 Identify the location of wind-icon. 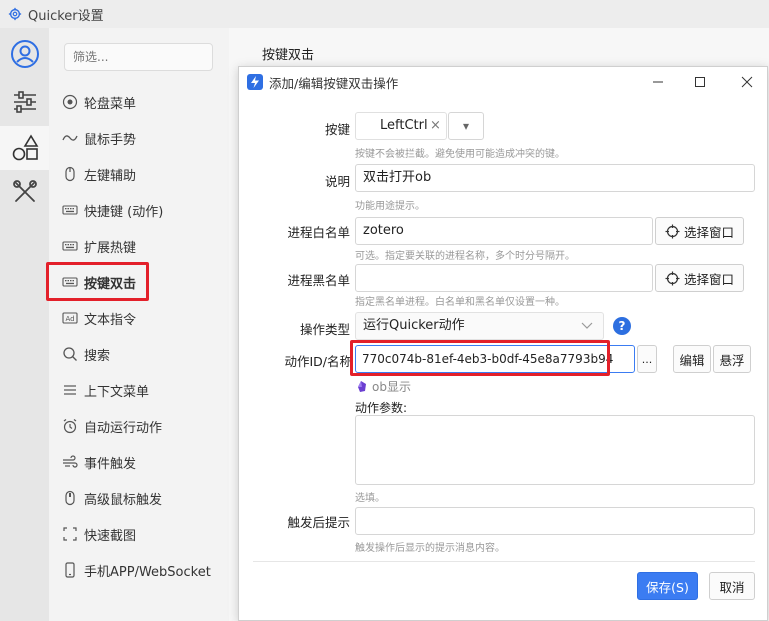
(70, 462).